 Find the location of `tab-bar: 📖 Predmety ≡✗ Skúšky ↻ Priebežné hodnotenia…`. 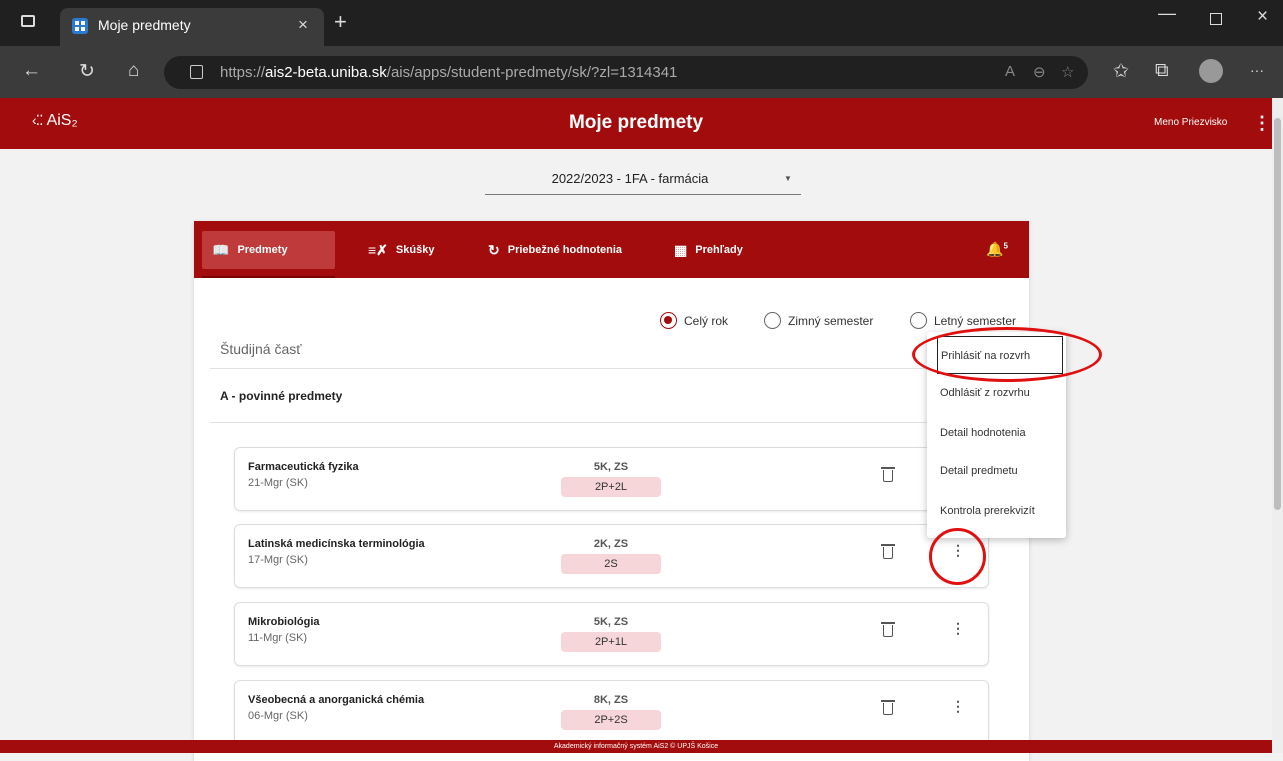

tab-bar: 📖 Predmety ≡✗ Skúšky ↻ Priebežné hodnotenia… is located at coordinates (611, 249).